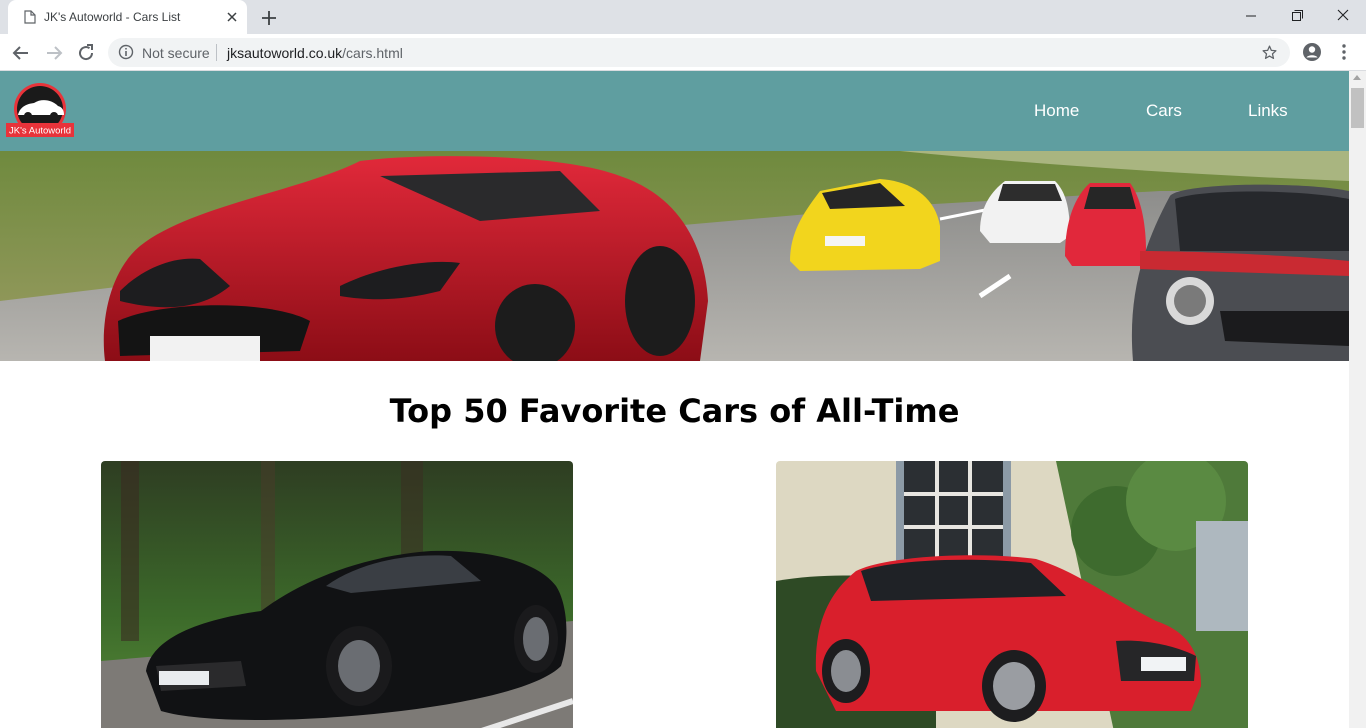  I want to click on car-card-black-coupe, so click(337, 594).